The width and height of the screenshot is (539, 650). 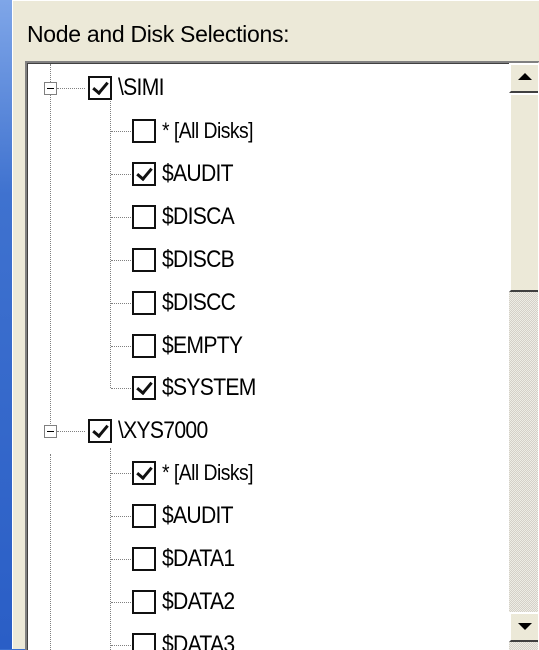 What do you see at coordinates (100, 431) in the screenshot?
I see `checkbox-node-xys7000` at bounding box center [100, 431].